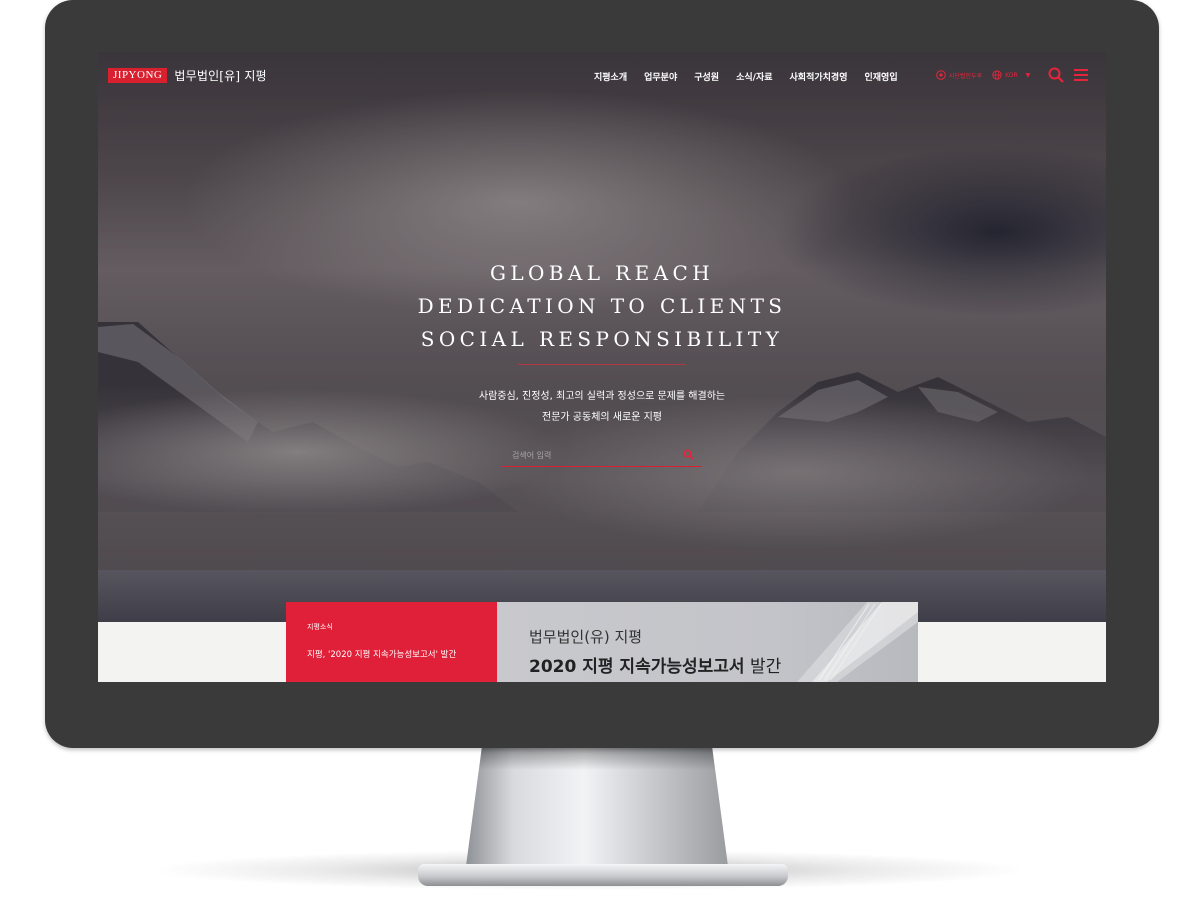 The image size is (1181, 909). What do you see at coordinates (320, 627) in the screenshot?
I see `news-category: 지평소식` at bounding box center [320, 627].